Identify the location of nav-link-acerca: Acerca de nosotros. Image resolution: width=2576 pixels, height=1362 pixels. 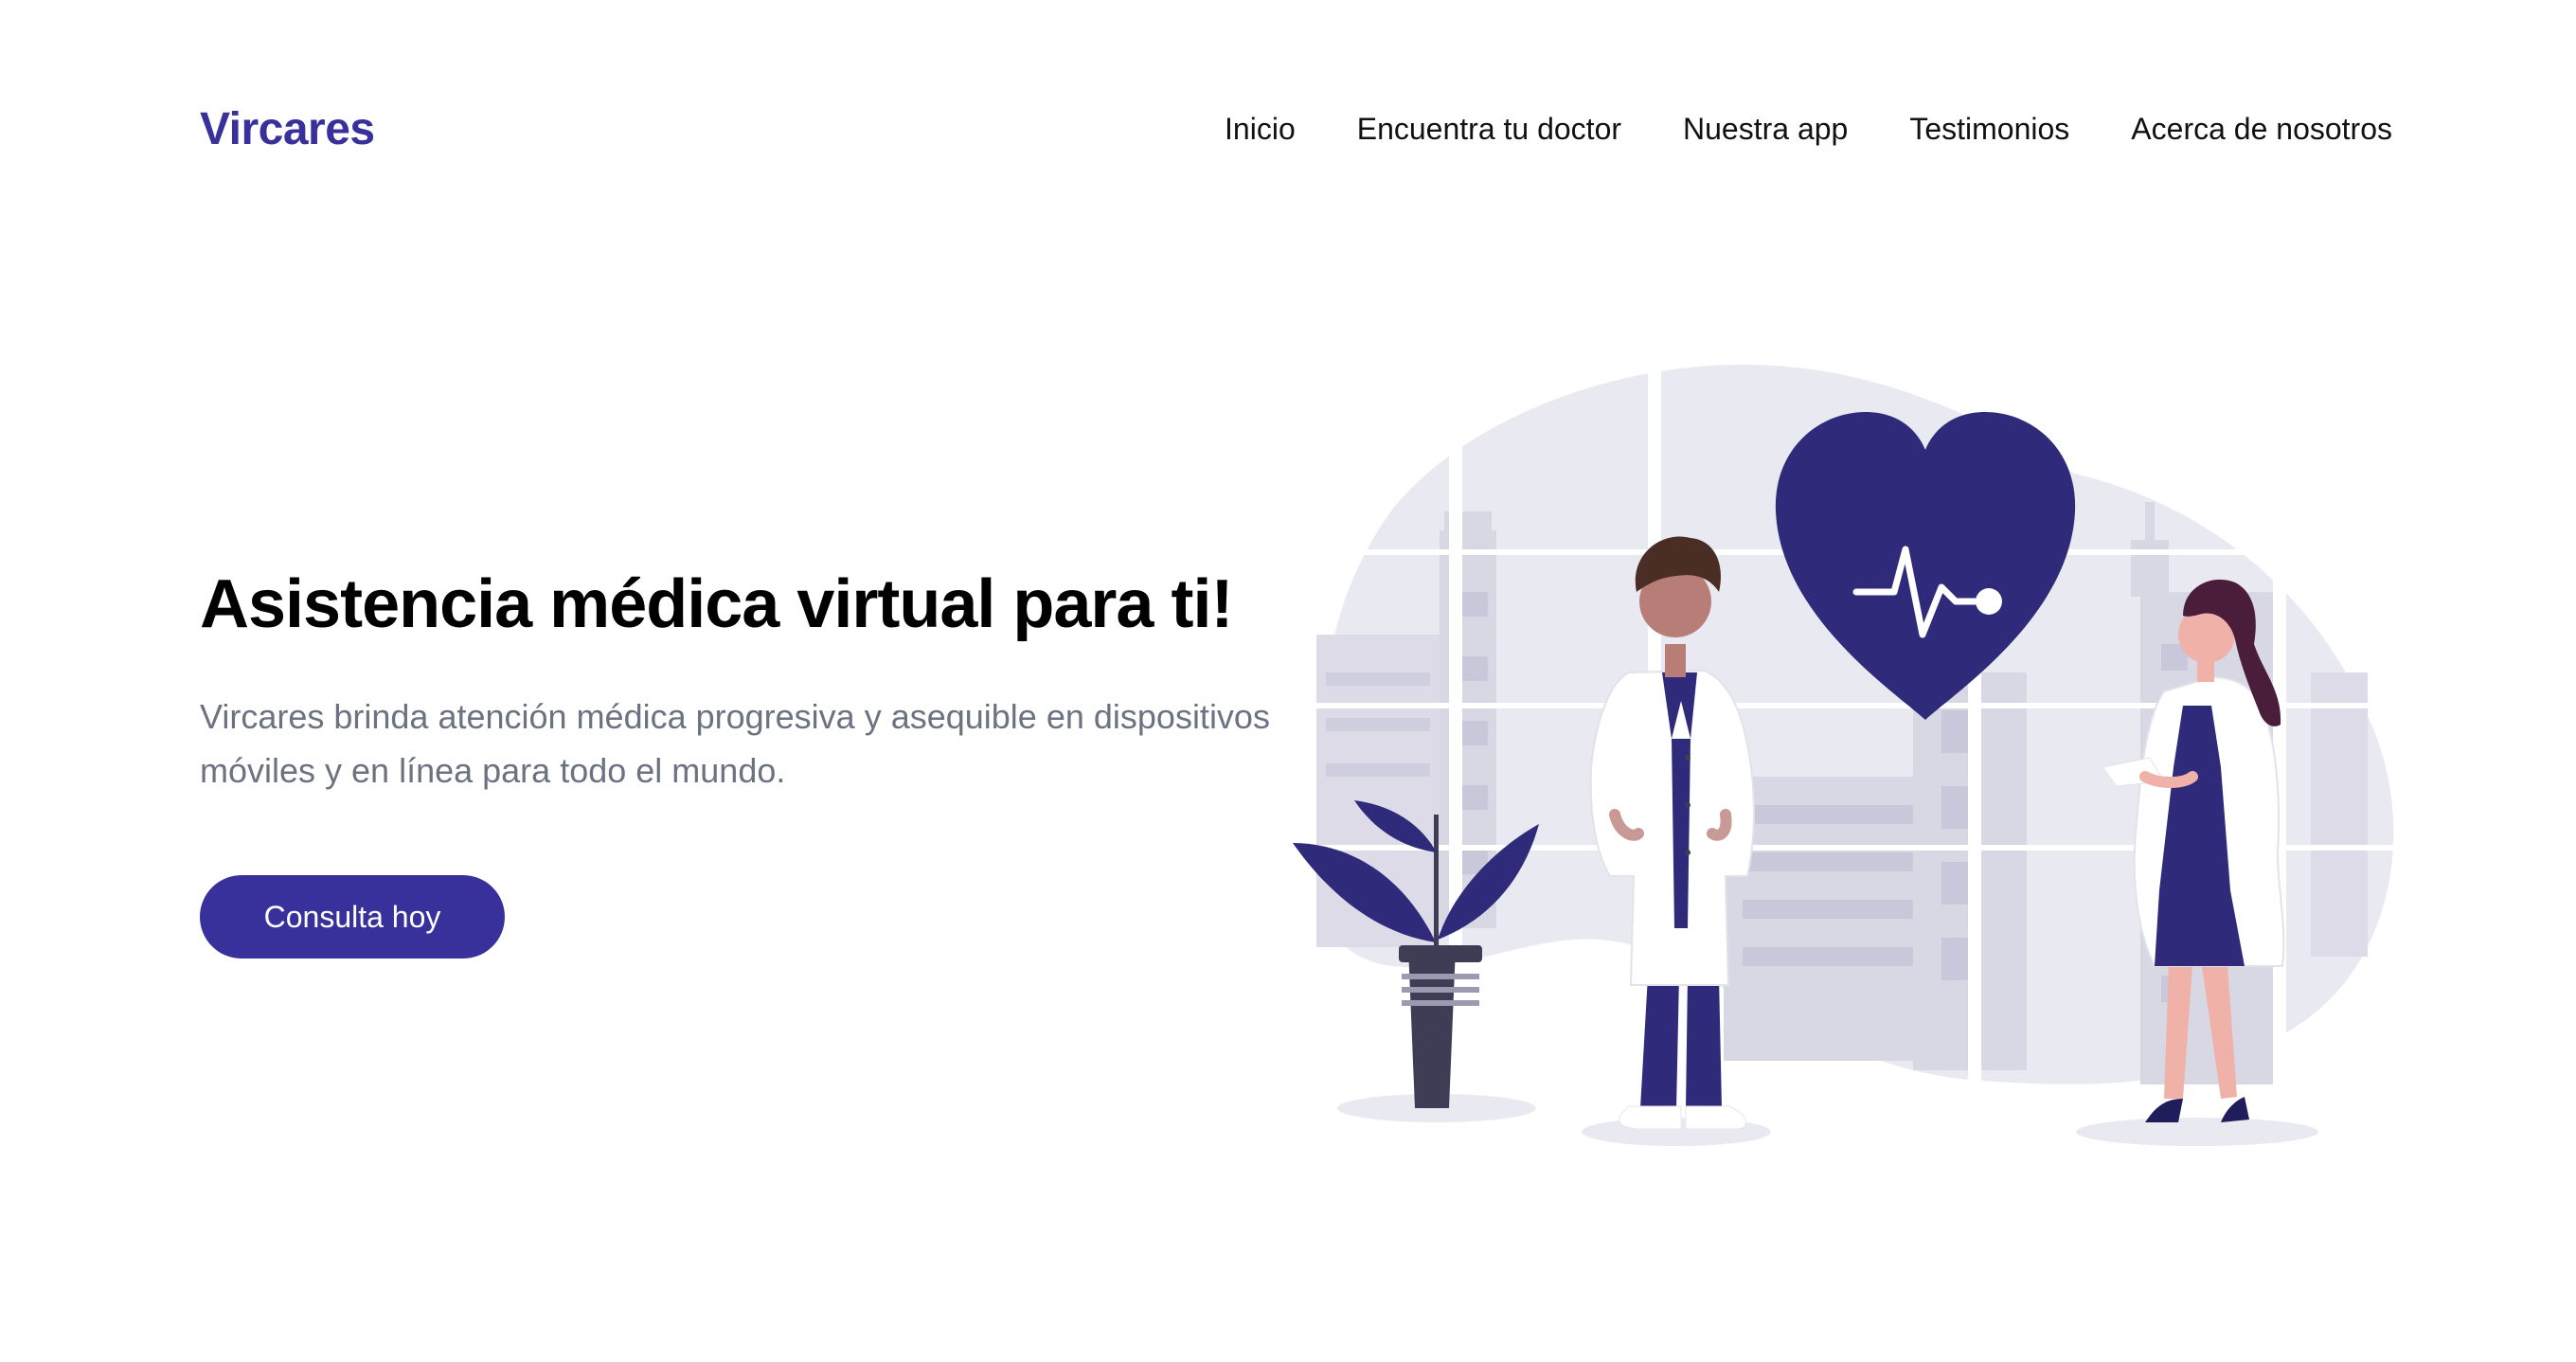
(2261, 129).